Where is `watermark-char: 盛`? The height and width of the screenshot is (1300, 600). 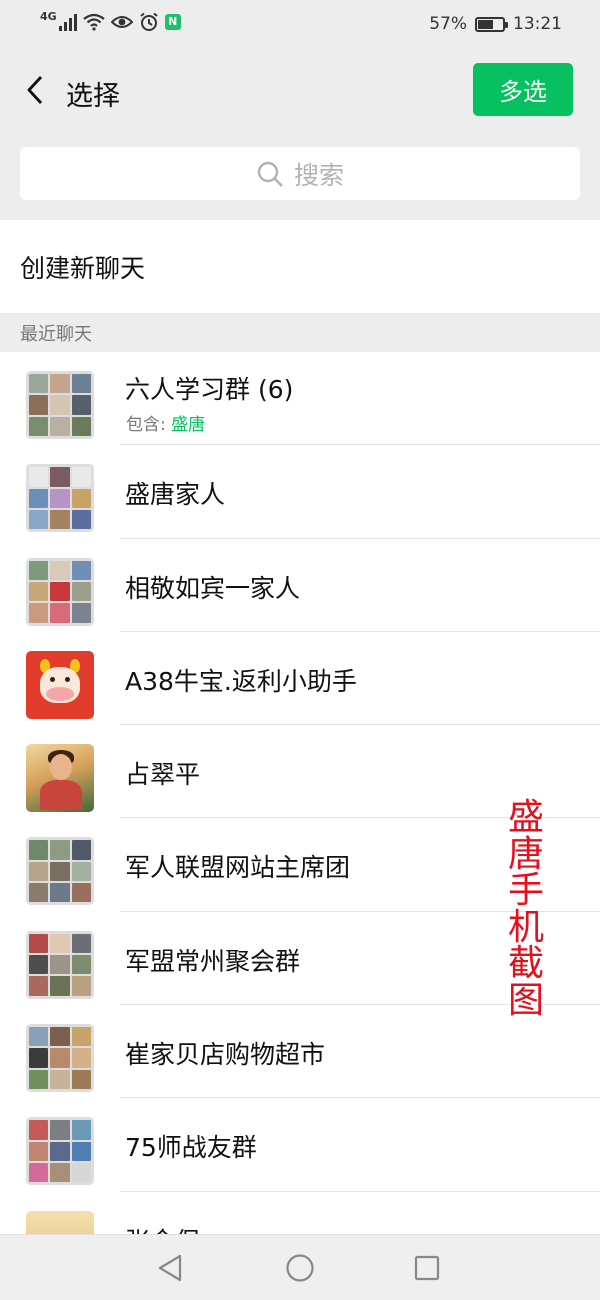 watermark-char: 盛 is located at coordinates (525, 817).